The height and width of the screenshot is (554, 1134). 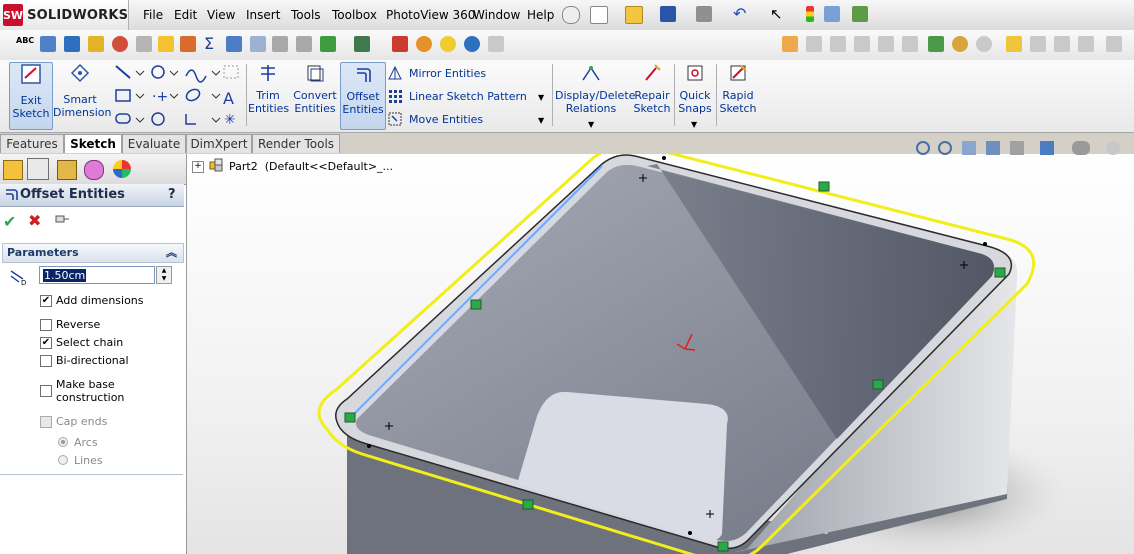 I want to click on undo-icon: ↶, so click(x=741, y=14).